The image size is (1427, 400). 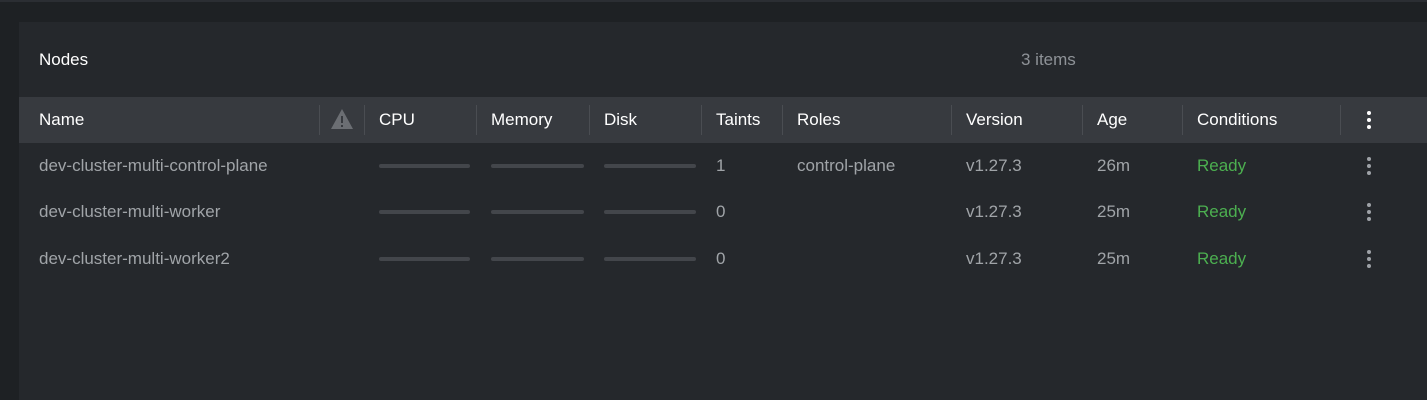 What do you see at coordinates (130, 211) in the screenshot?
I see `node-name: dev-cluster-multi-worker` at bounding box center [130, 211].